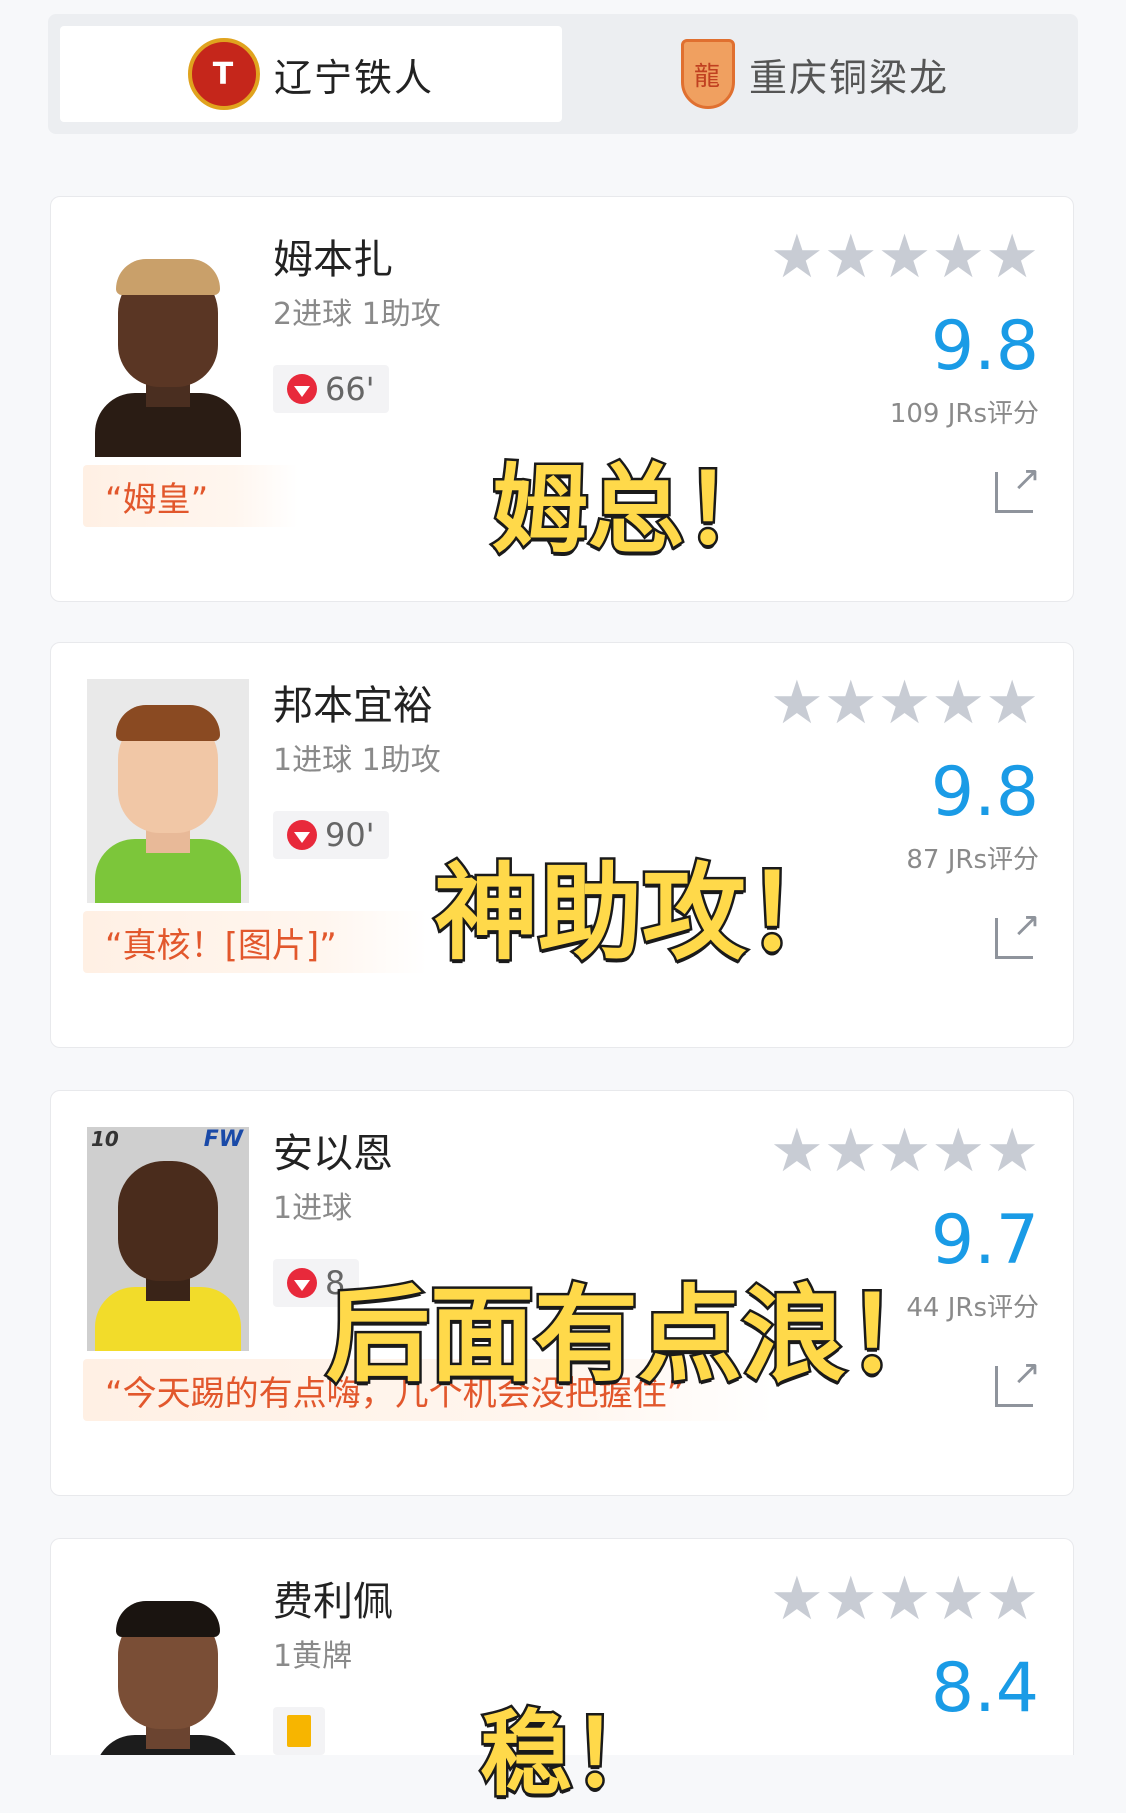 The image size is (1126, 1813). Describe the element at coordinates (353, 706) in the screenshot. I see `player-name: 邦本宜裕` at that location.